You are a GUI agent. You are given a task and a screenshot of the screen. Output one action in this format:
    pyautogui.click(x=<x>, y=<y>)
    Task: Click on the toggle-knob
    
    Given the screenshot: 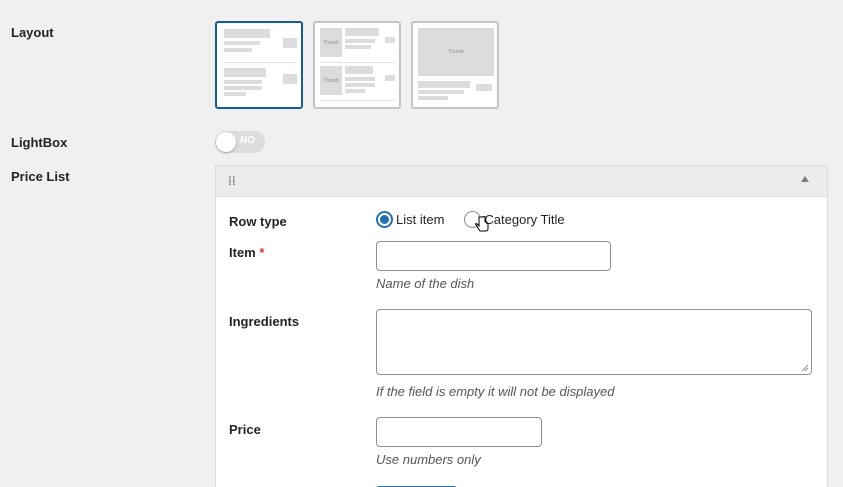 What is the action you would take?
    pyautogui.click(x=226, y=142)
    